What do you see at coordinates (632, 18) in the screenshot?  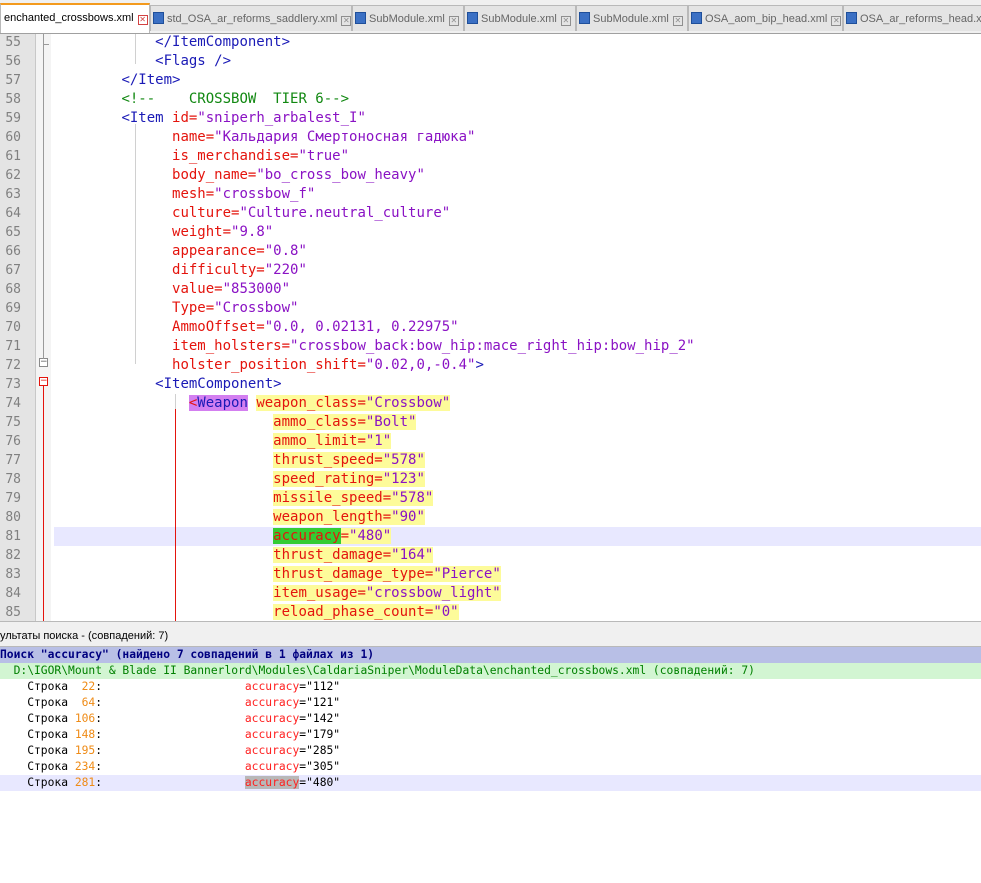 I see `tab-4: SubModule.xml ✕` at bounding box center [632, 18].